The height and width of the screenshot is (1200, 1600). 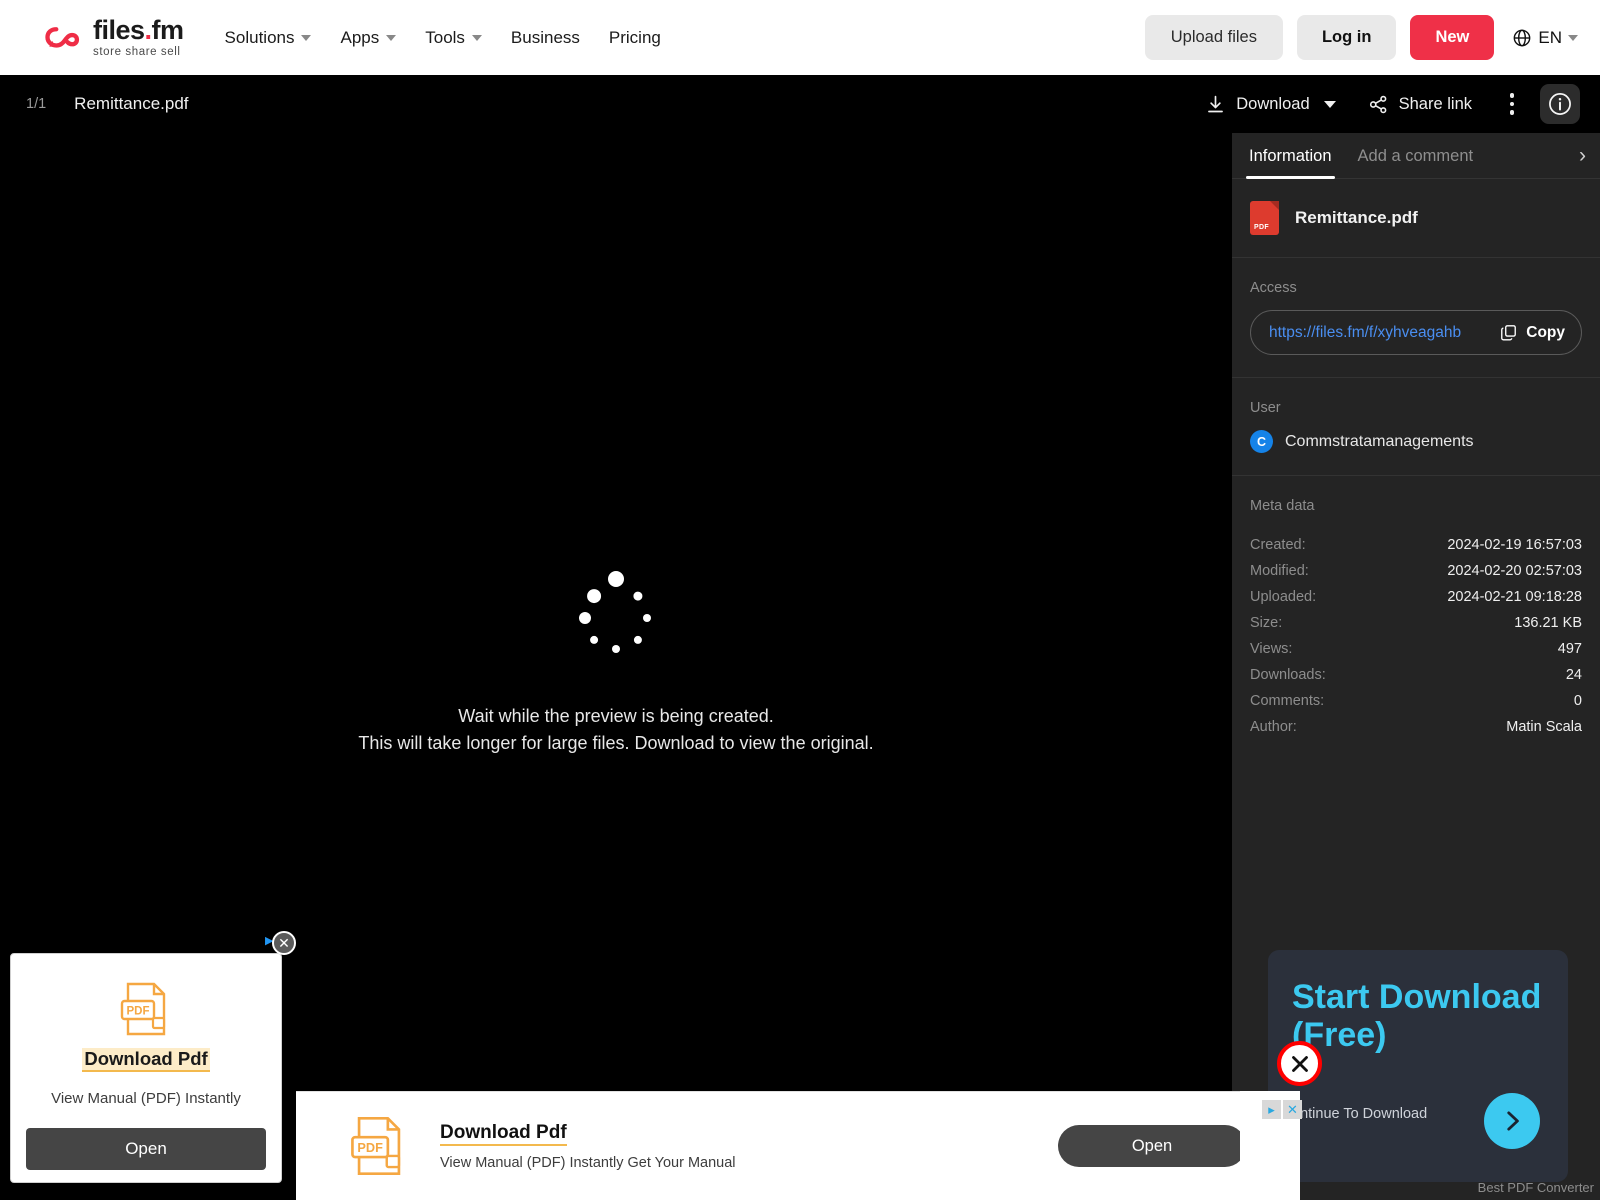 I want to click on info-icon, so click(x=1560, y=104).